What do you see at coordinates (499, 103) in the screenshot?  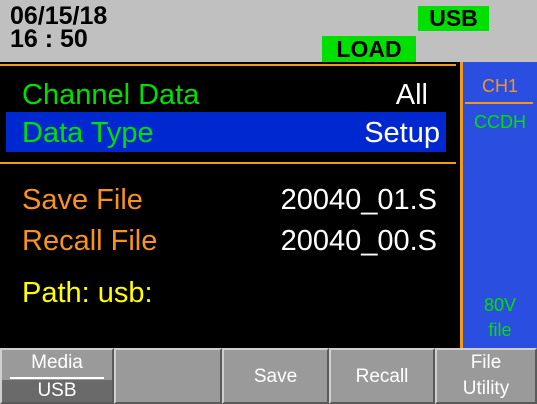 I see `channel-underline` at bounding box center [499, 103].